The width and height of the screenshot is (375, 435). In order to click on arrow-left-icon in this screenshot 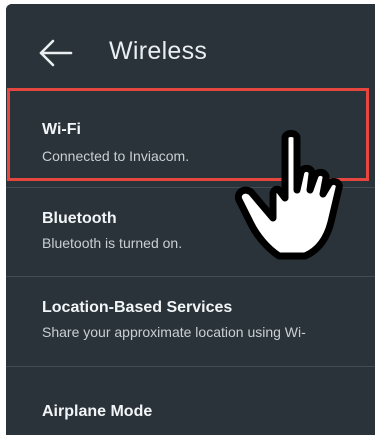, I will do `click(56, 53)`.